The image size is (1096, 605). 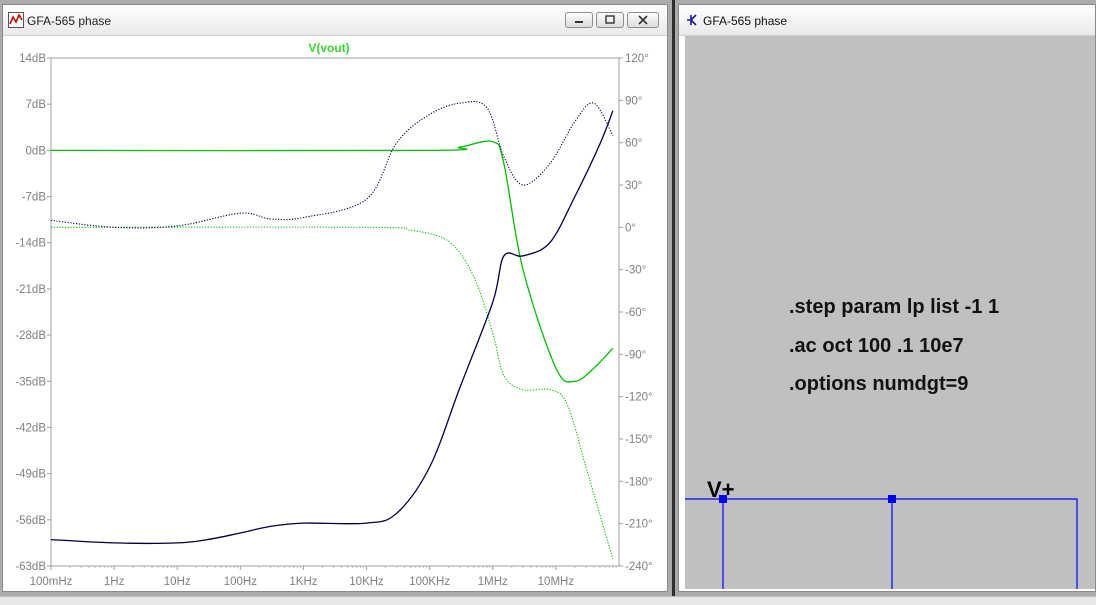 I want to click on restore-icon, so click(x=610, y=19).